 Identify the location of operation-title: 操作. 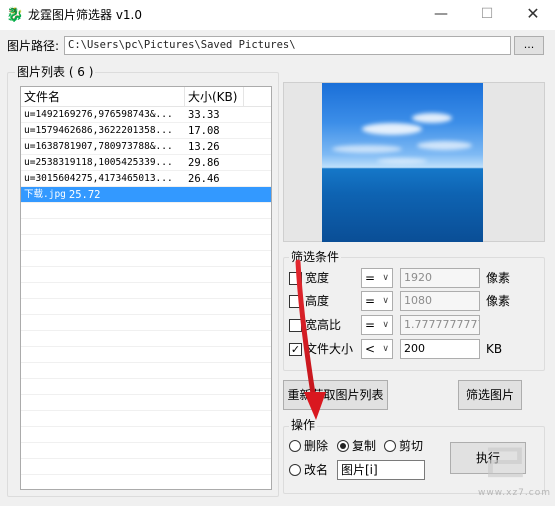
(303, 425).